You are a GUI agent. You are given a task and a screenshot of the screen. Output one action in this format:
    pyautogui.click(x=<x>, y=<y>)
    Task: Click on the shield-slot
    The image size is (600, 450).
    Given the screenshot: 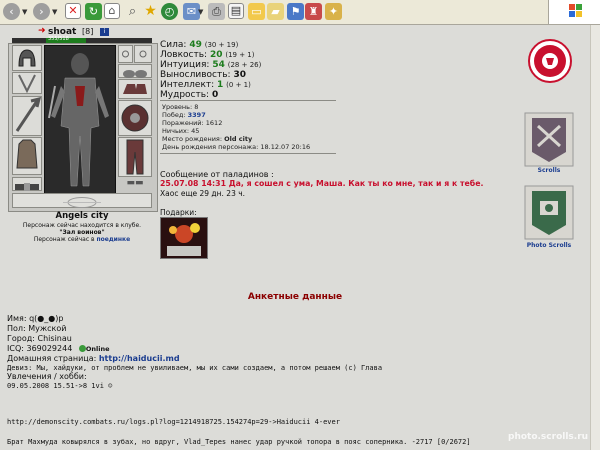 What is the action you would take?
    pyautogui.click(x=135, y=118)
    